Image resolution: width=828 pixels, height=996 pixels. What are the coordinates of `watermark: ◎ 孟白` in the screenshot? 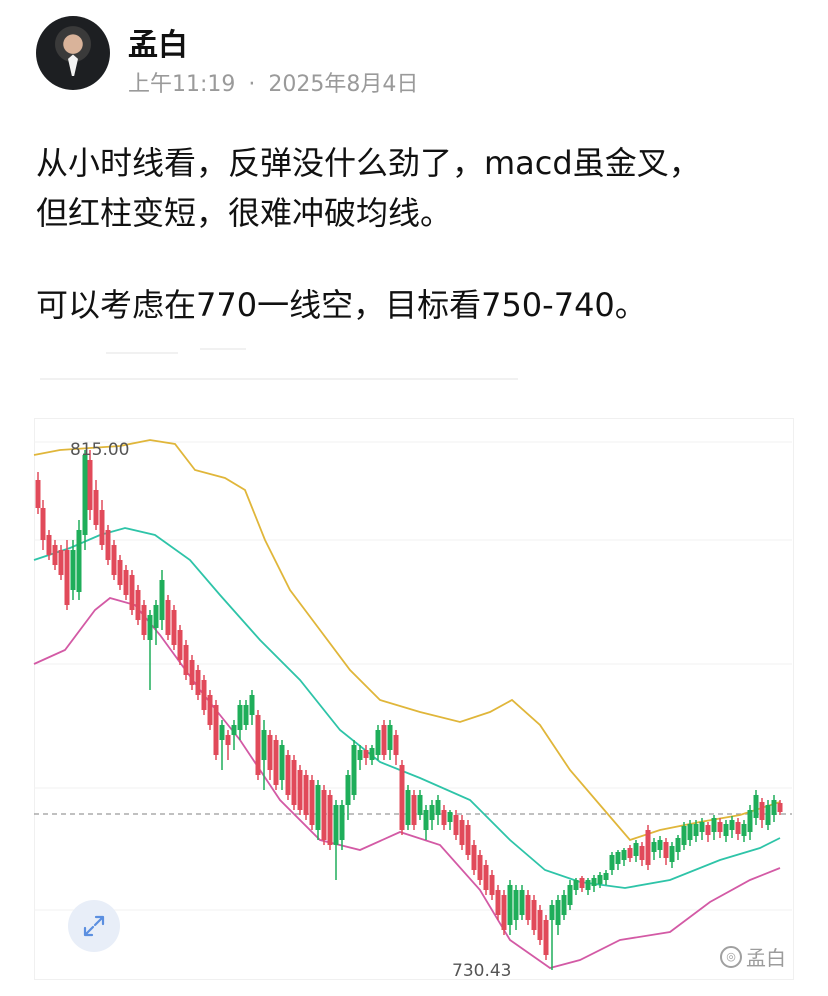 It's located at (753, 956).